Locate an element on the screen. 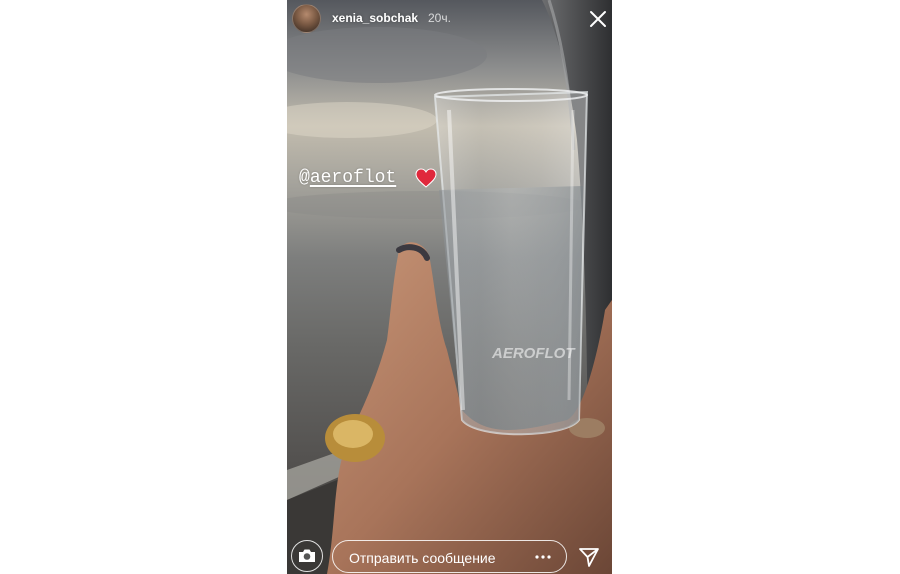 Image resolution: width=900 pixels, height=574 pixels. message-placeholder: Отправить сообщение is located at coordinates (422, 558).